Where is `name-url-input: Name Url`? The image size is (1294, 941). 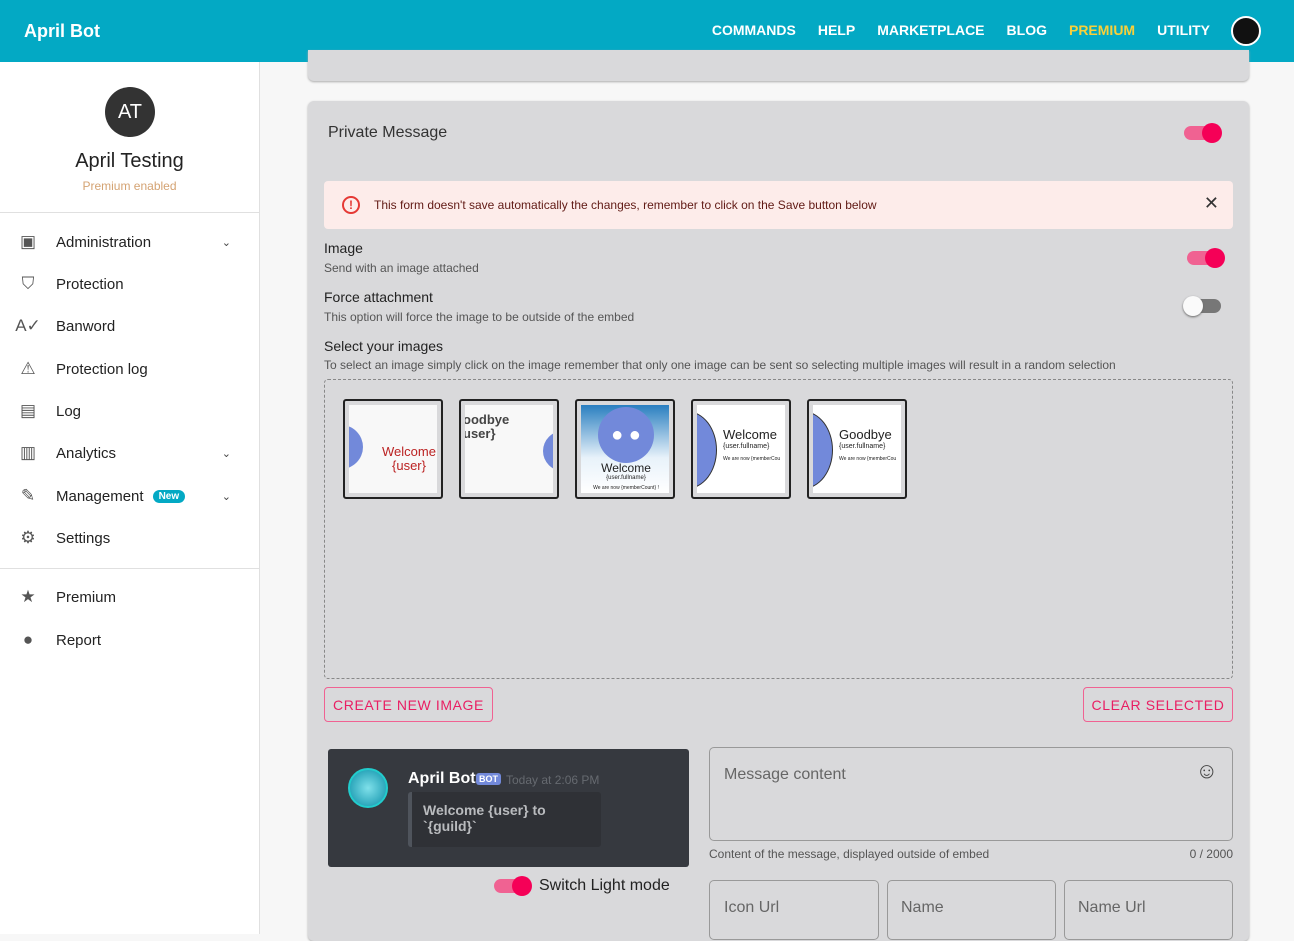
name-url-input: Name Url is located at coordinates (1148, 910).